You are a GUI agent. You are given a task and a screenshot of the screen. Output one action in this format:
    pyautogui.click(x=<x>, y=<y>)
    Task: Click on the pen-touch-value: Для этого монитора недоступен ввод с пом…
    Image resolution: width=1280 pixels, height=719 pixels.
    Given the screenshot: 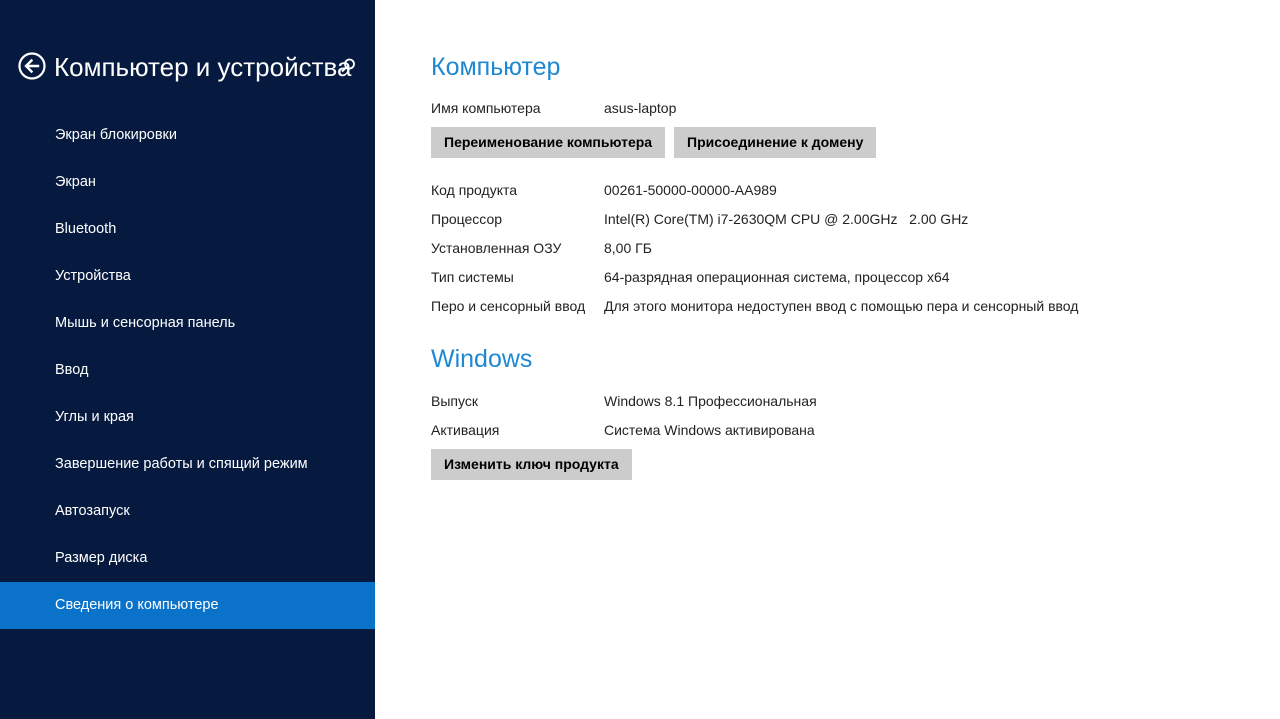 What is the action you would take?
    pyautogui.click(x=841, y=306)
    